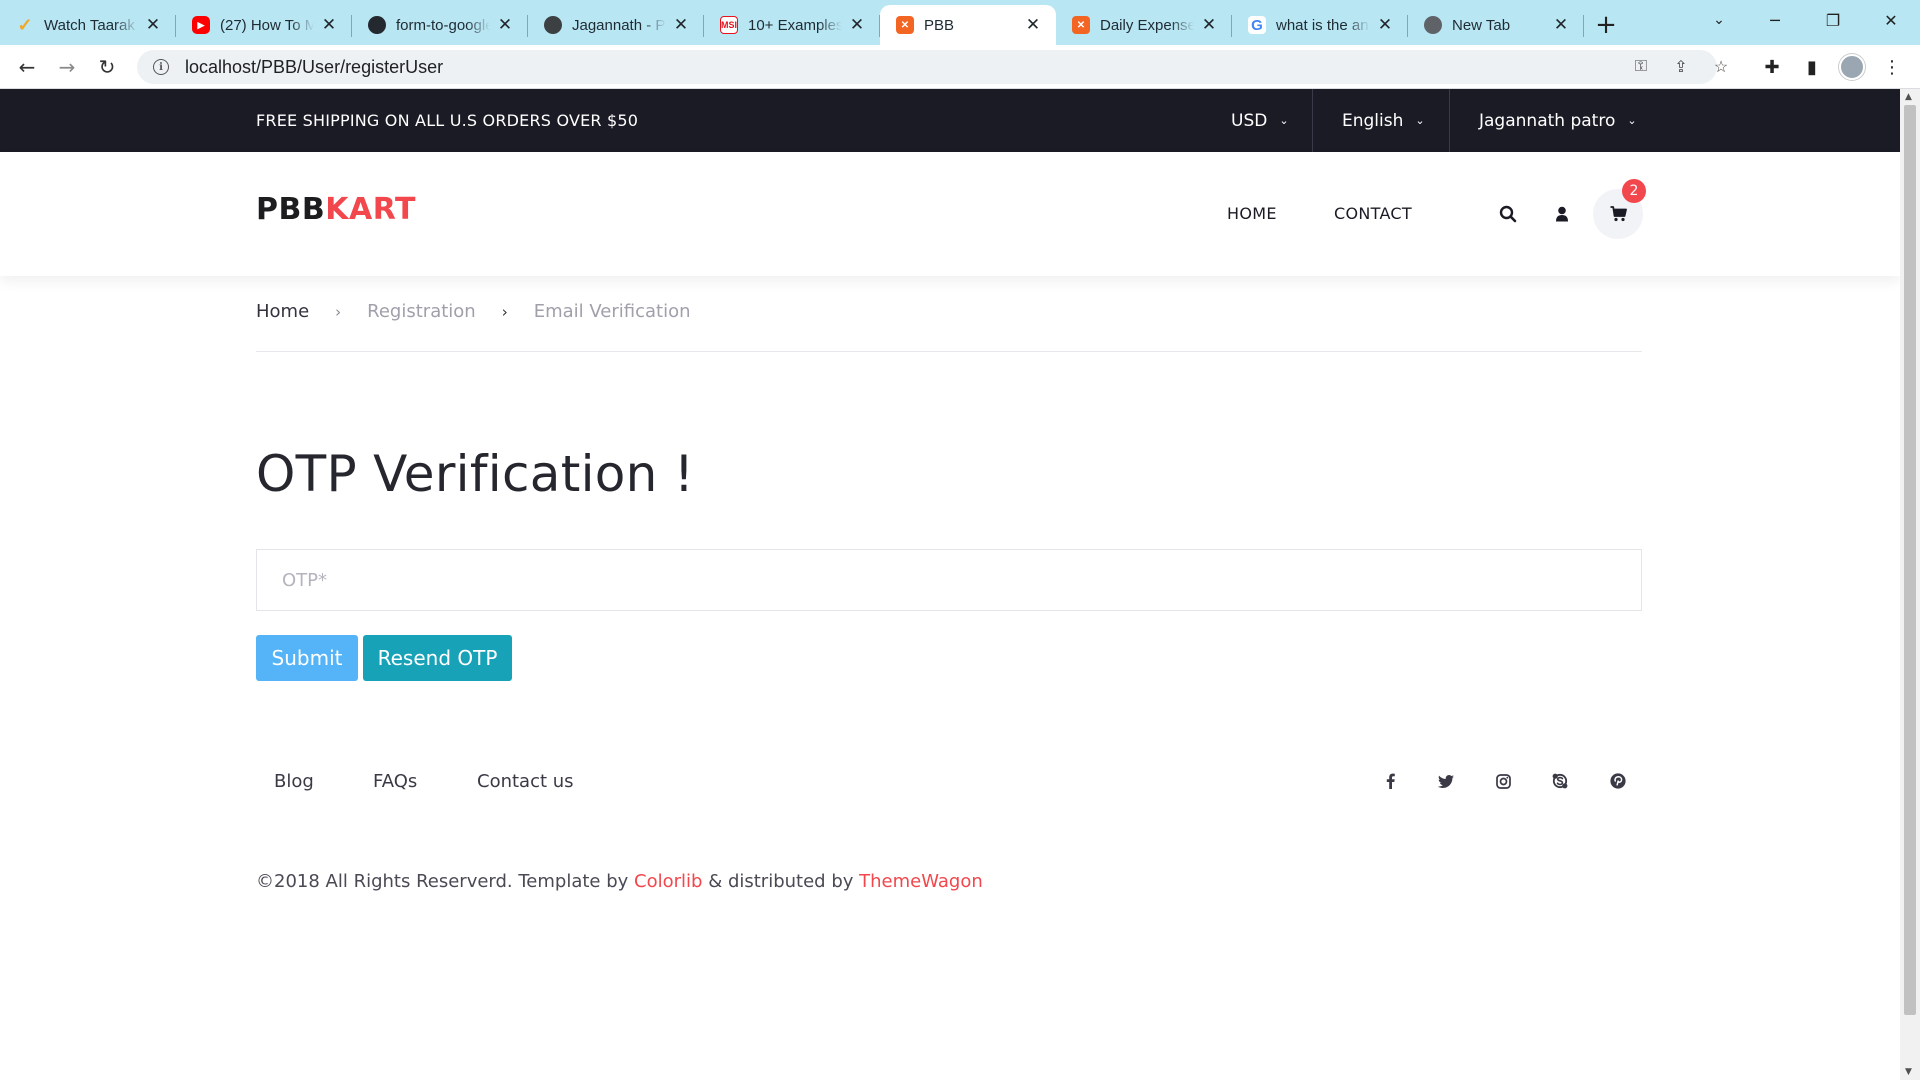 The image size is (1920, 1080). I want to click on copyright-prefix: ©2018 All Rights Reserverd. Template by, so click(445, 881).